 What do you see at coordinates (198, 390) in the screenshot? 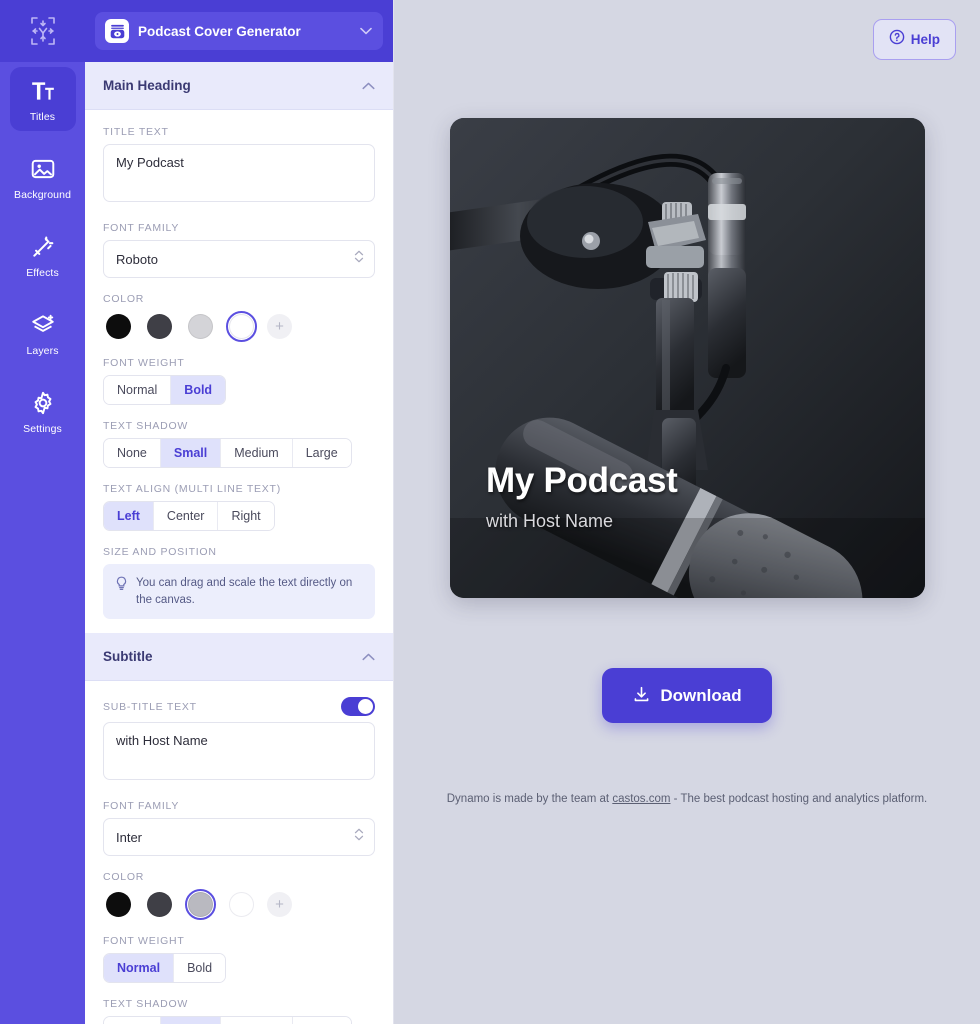
I see `title-font-weight-bold: Bold` at bounding box center [198, 390].